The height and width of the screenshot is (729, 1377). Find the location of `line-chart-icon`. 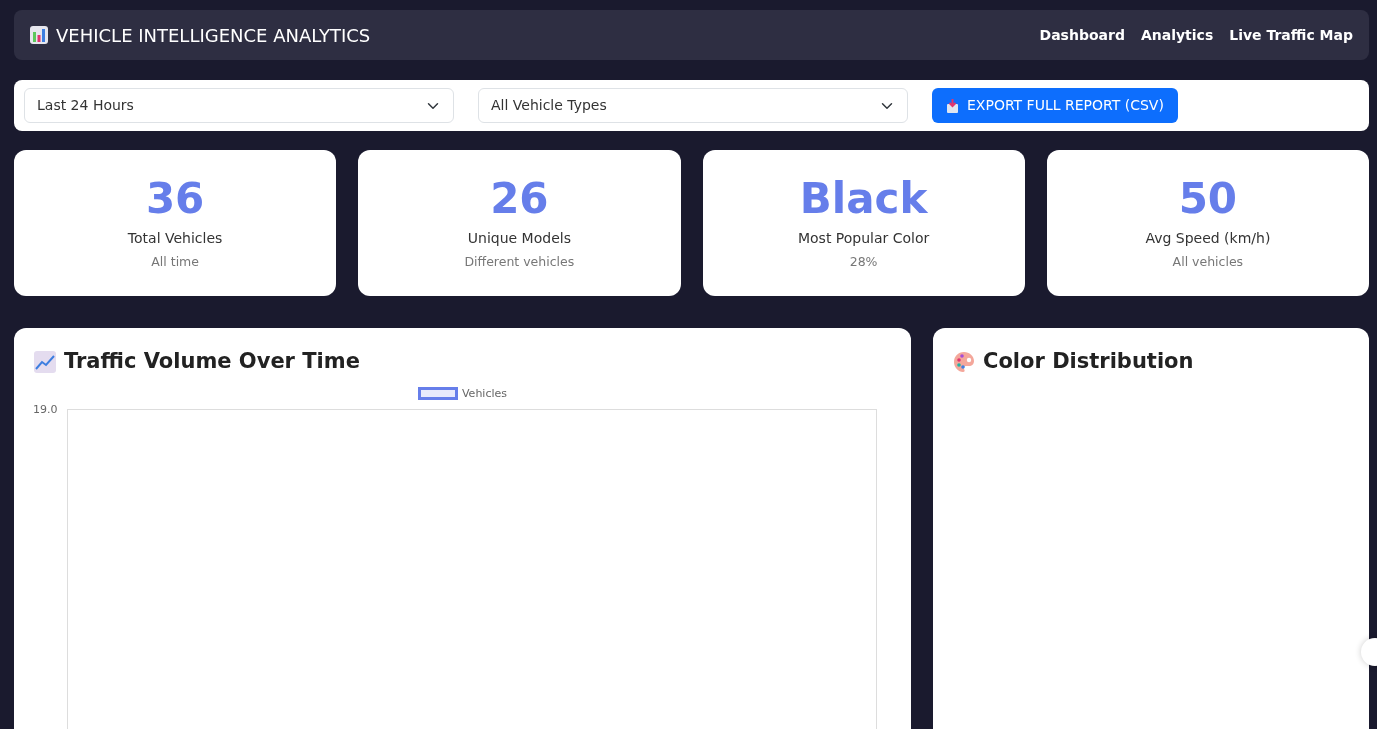

line-chart-icon is located at coordinates (45, 361).